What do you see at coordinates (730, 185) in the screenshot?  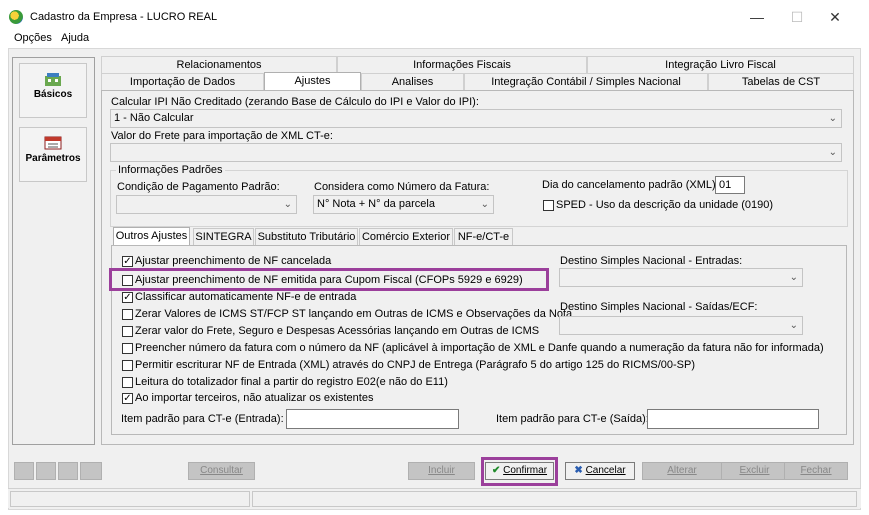 I see `dia-input: 01` at bounding box center [730, 185].